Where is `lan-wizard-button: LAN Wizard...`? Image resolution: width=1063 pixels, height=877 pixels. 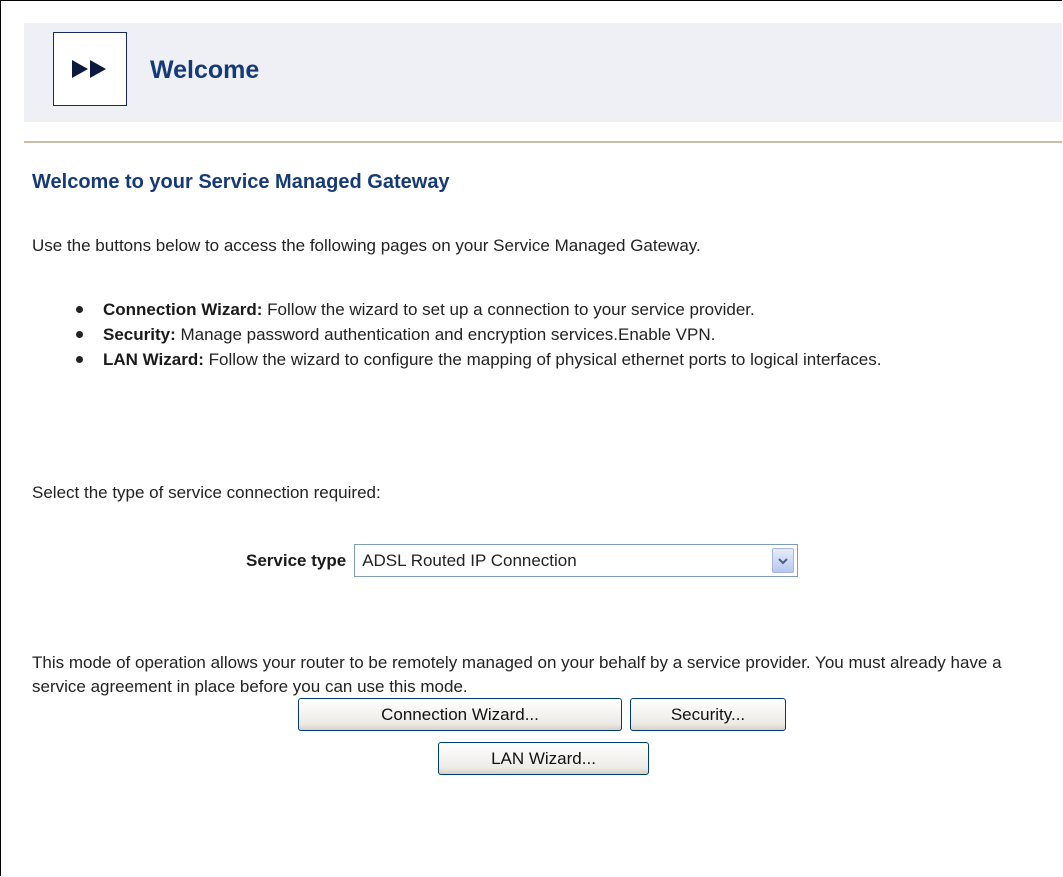 lan-wizard-button: LAN Wizard... is located at coordinates (543, 758).